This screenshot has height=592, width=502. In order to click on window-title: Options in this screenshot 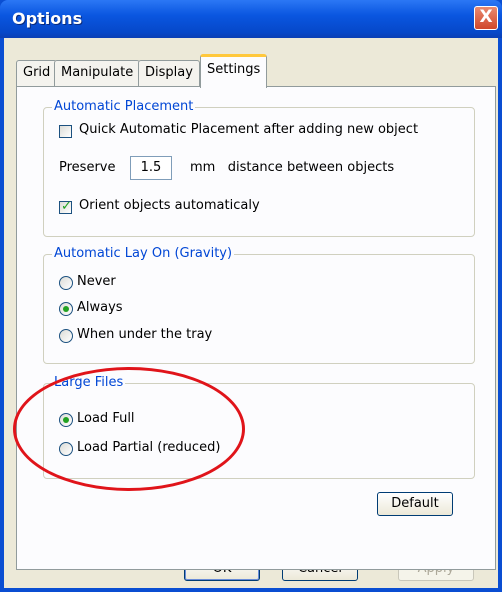, I will do `click(47, 18)`.